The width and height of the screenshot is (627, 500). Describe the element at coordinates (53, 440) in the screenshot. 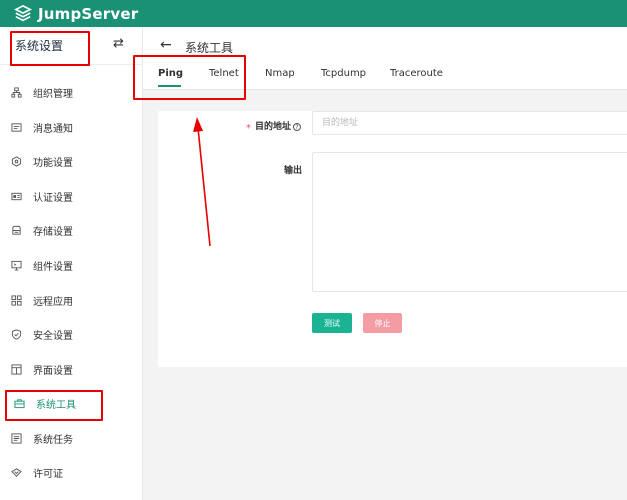

I see `sidebar-item-label: 系统任务` at that location.